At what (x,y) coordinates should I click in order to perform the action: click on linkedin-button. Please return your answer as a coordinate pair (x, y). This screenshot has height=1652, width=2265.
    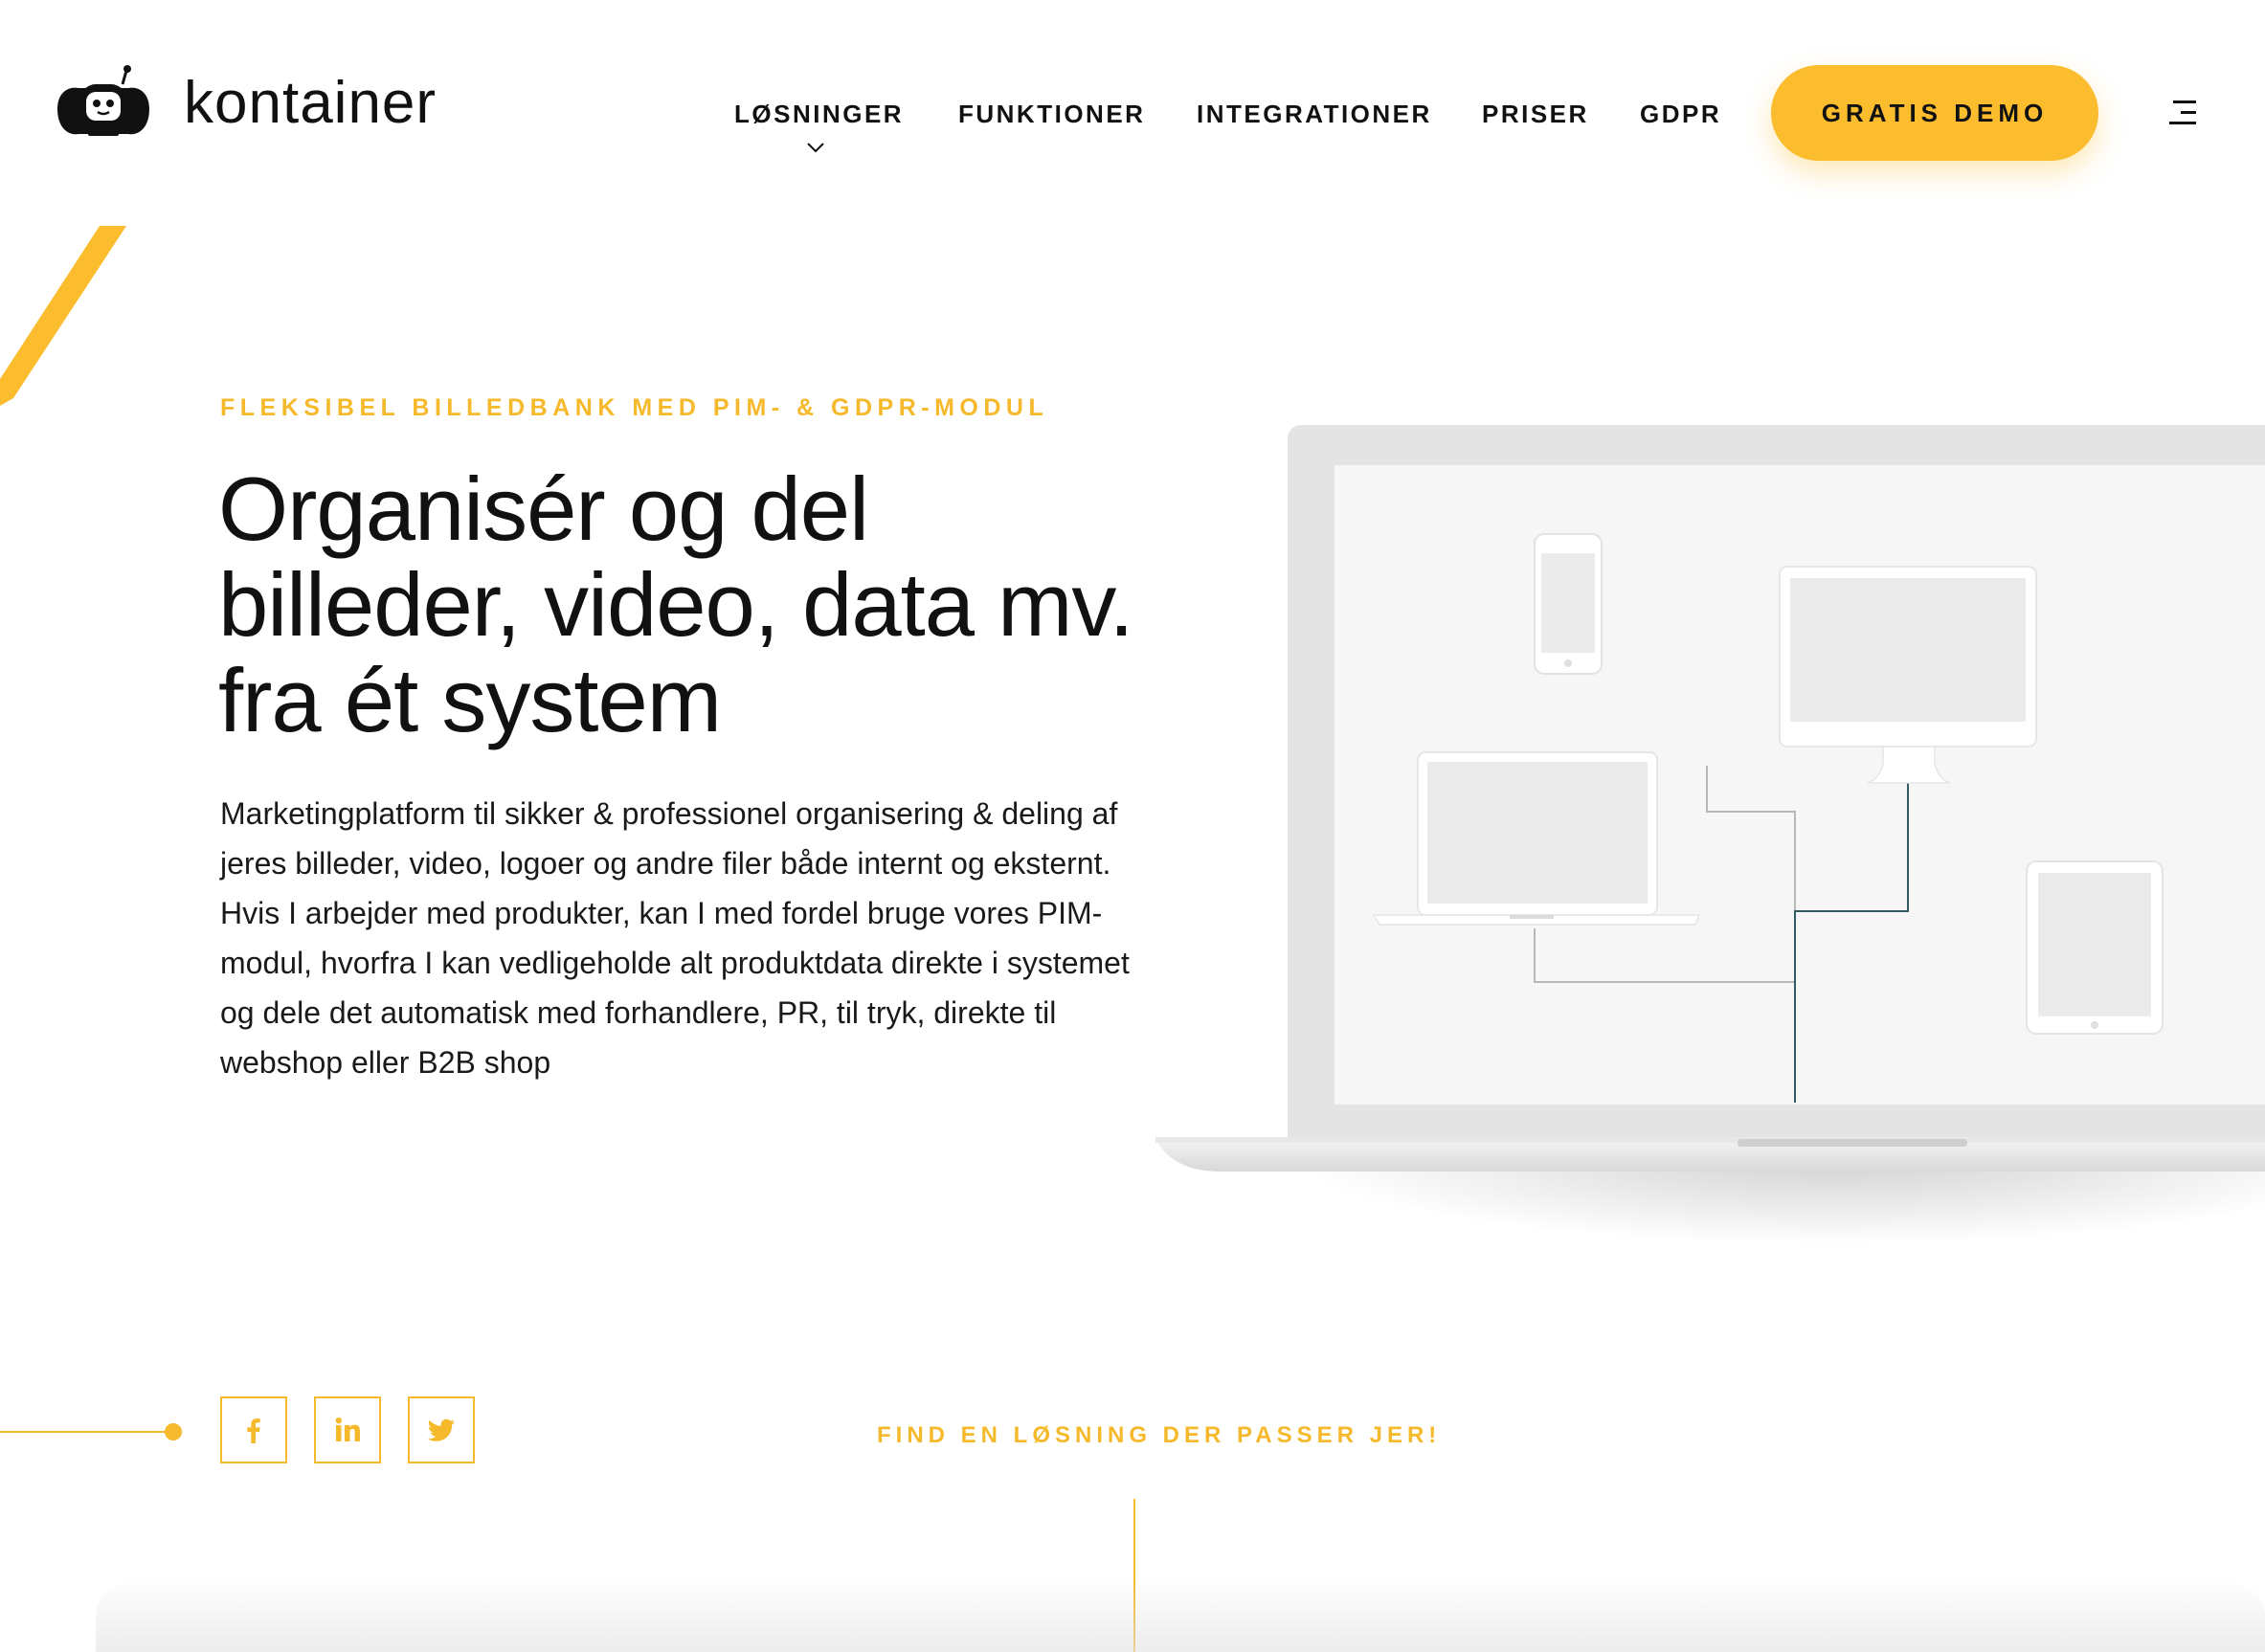
    Looking at the image, I should click on (347, 1429).